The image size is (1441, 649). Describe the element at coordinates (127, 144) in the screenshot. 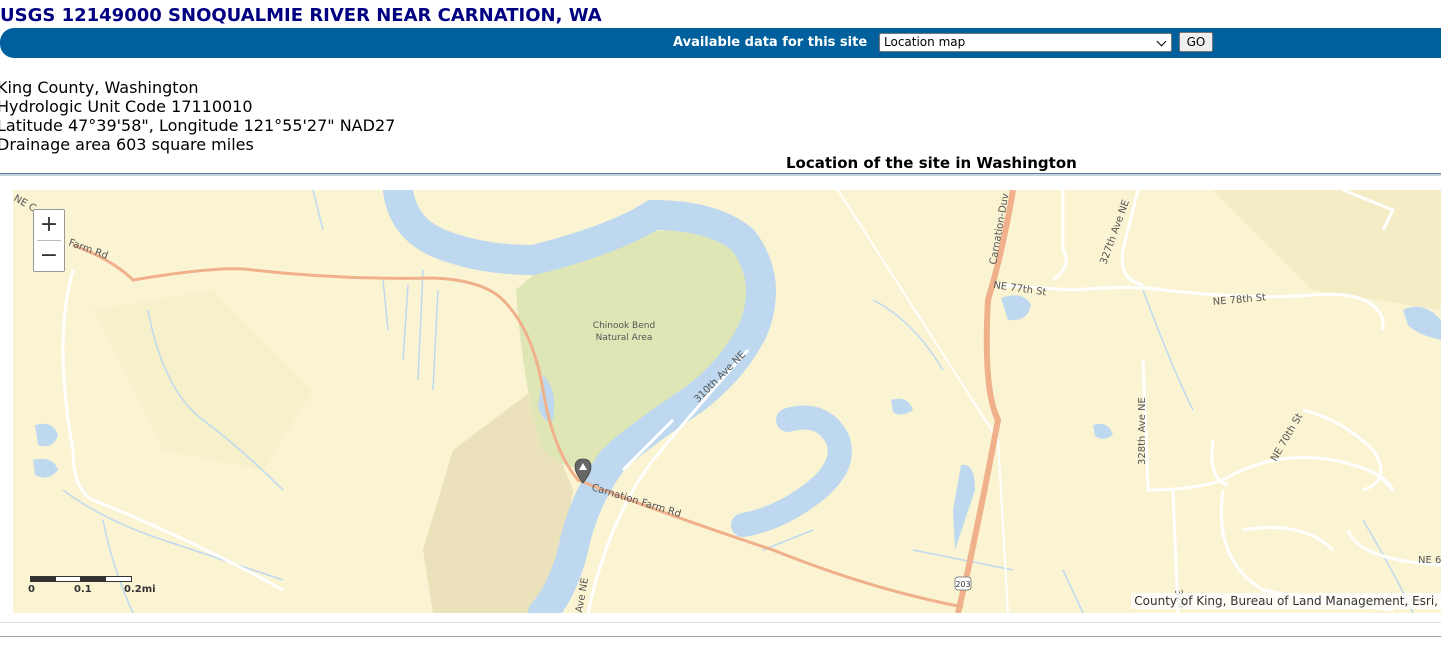

I see `drainage-line: Drainage area 603 square miles` at that location.